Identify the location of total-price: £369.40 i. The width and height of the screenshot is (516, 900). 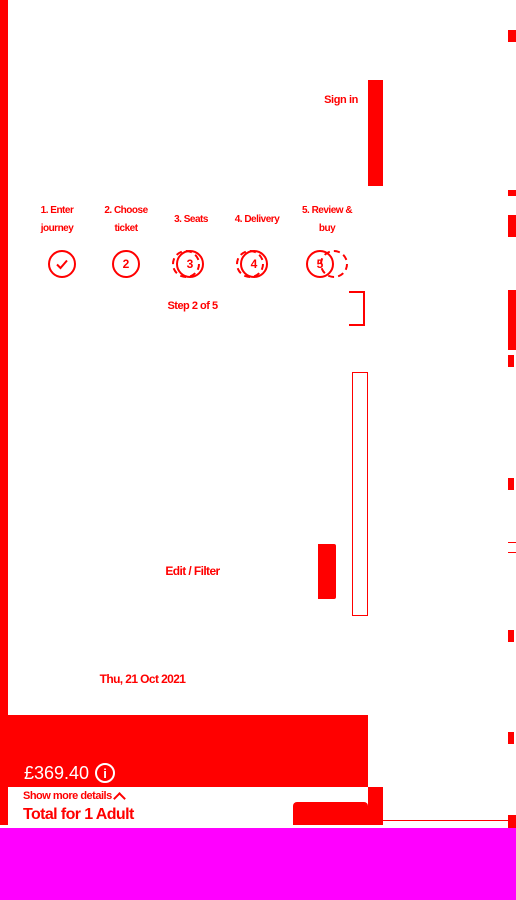
(70, 773).